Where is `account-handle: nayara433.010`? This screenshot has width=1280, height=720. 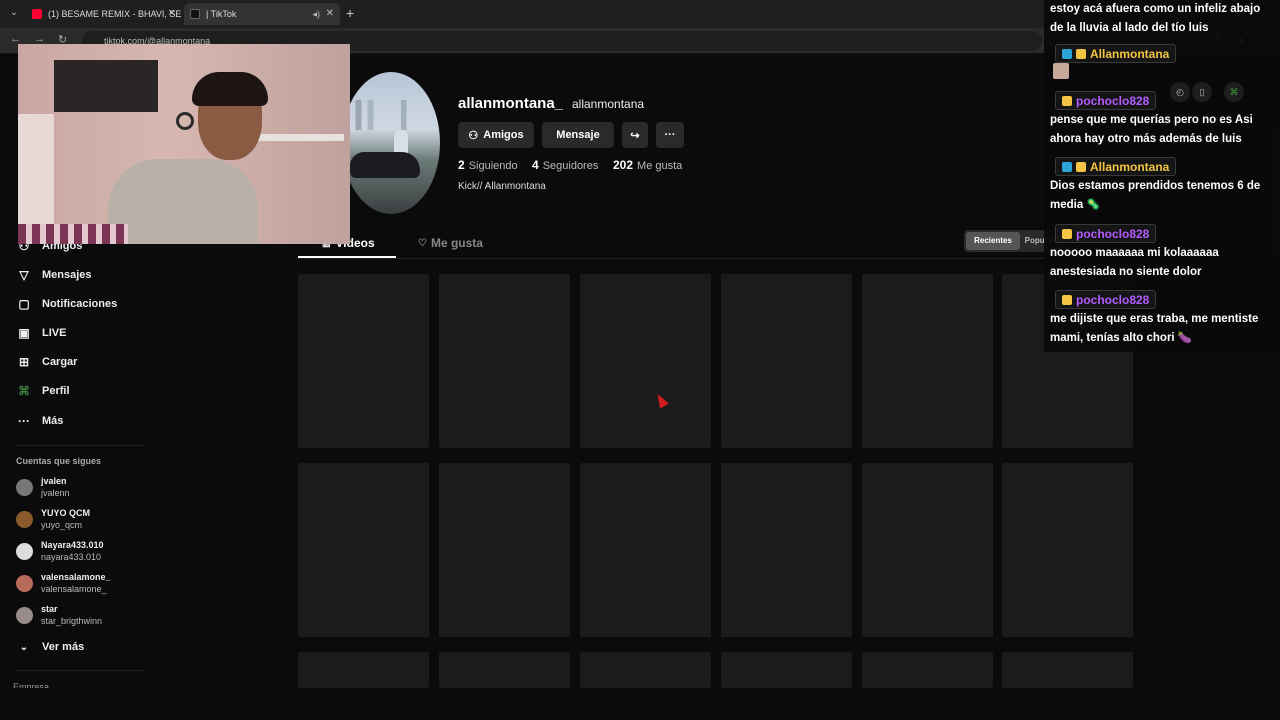
account-handle: nayara433.010 is located at coordinates (71, 557).